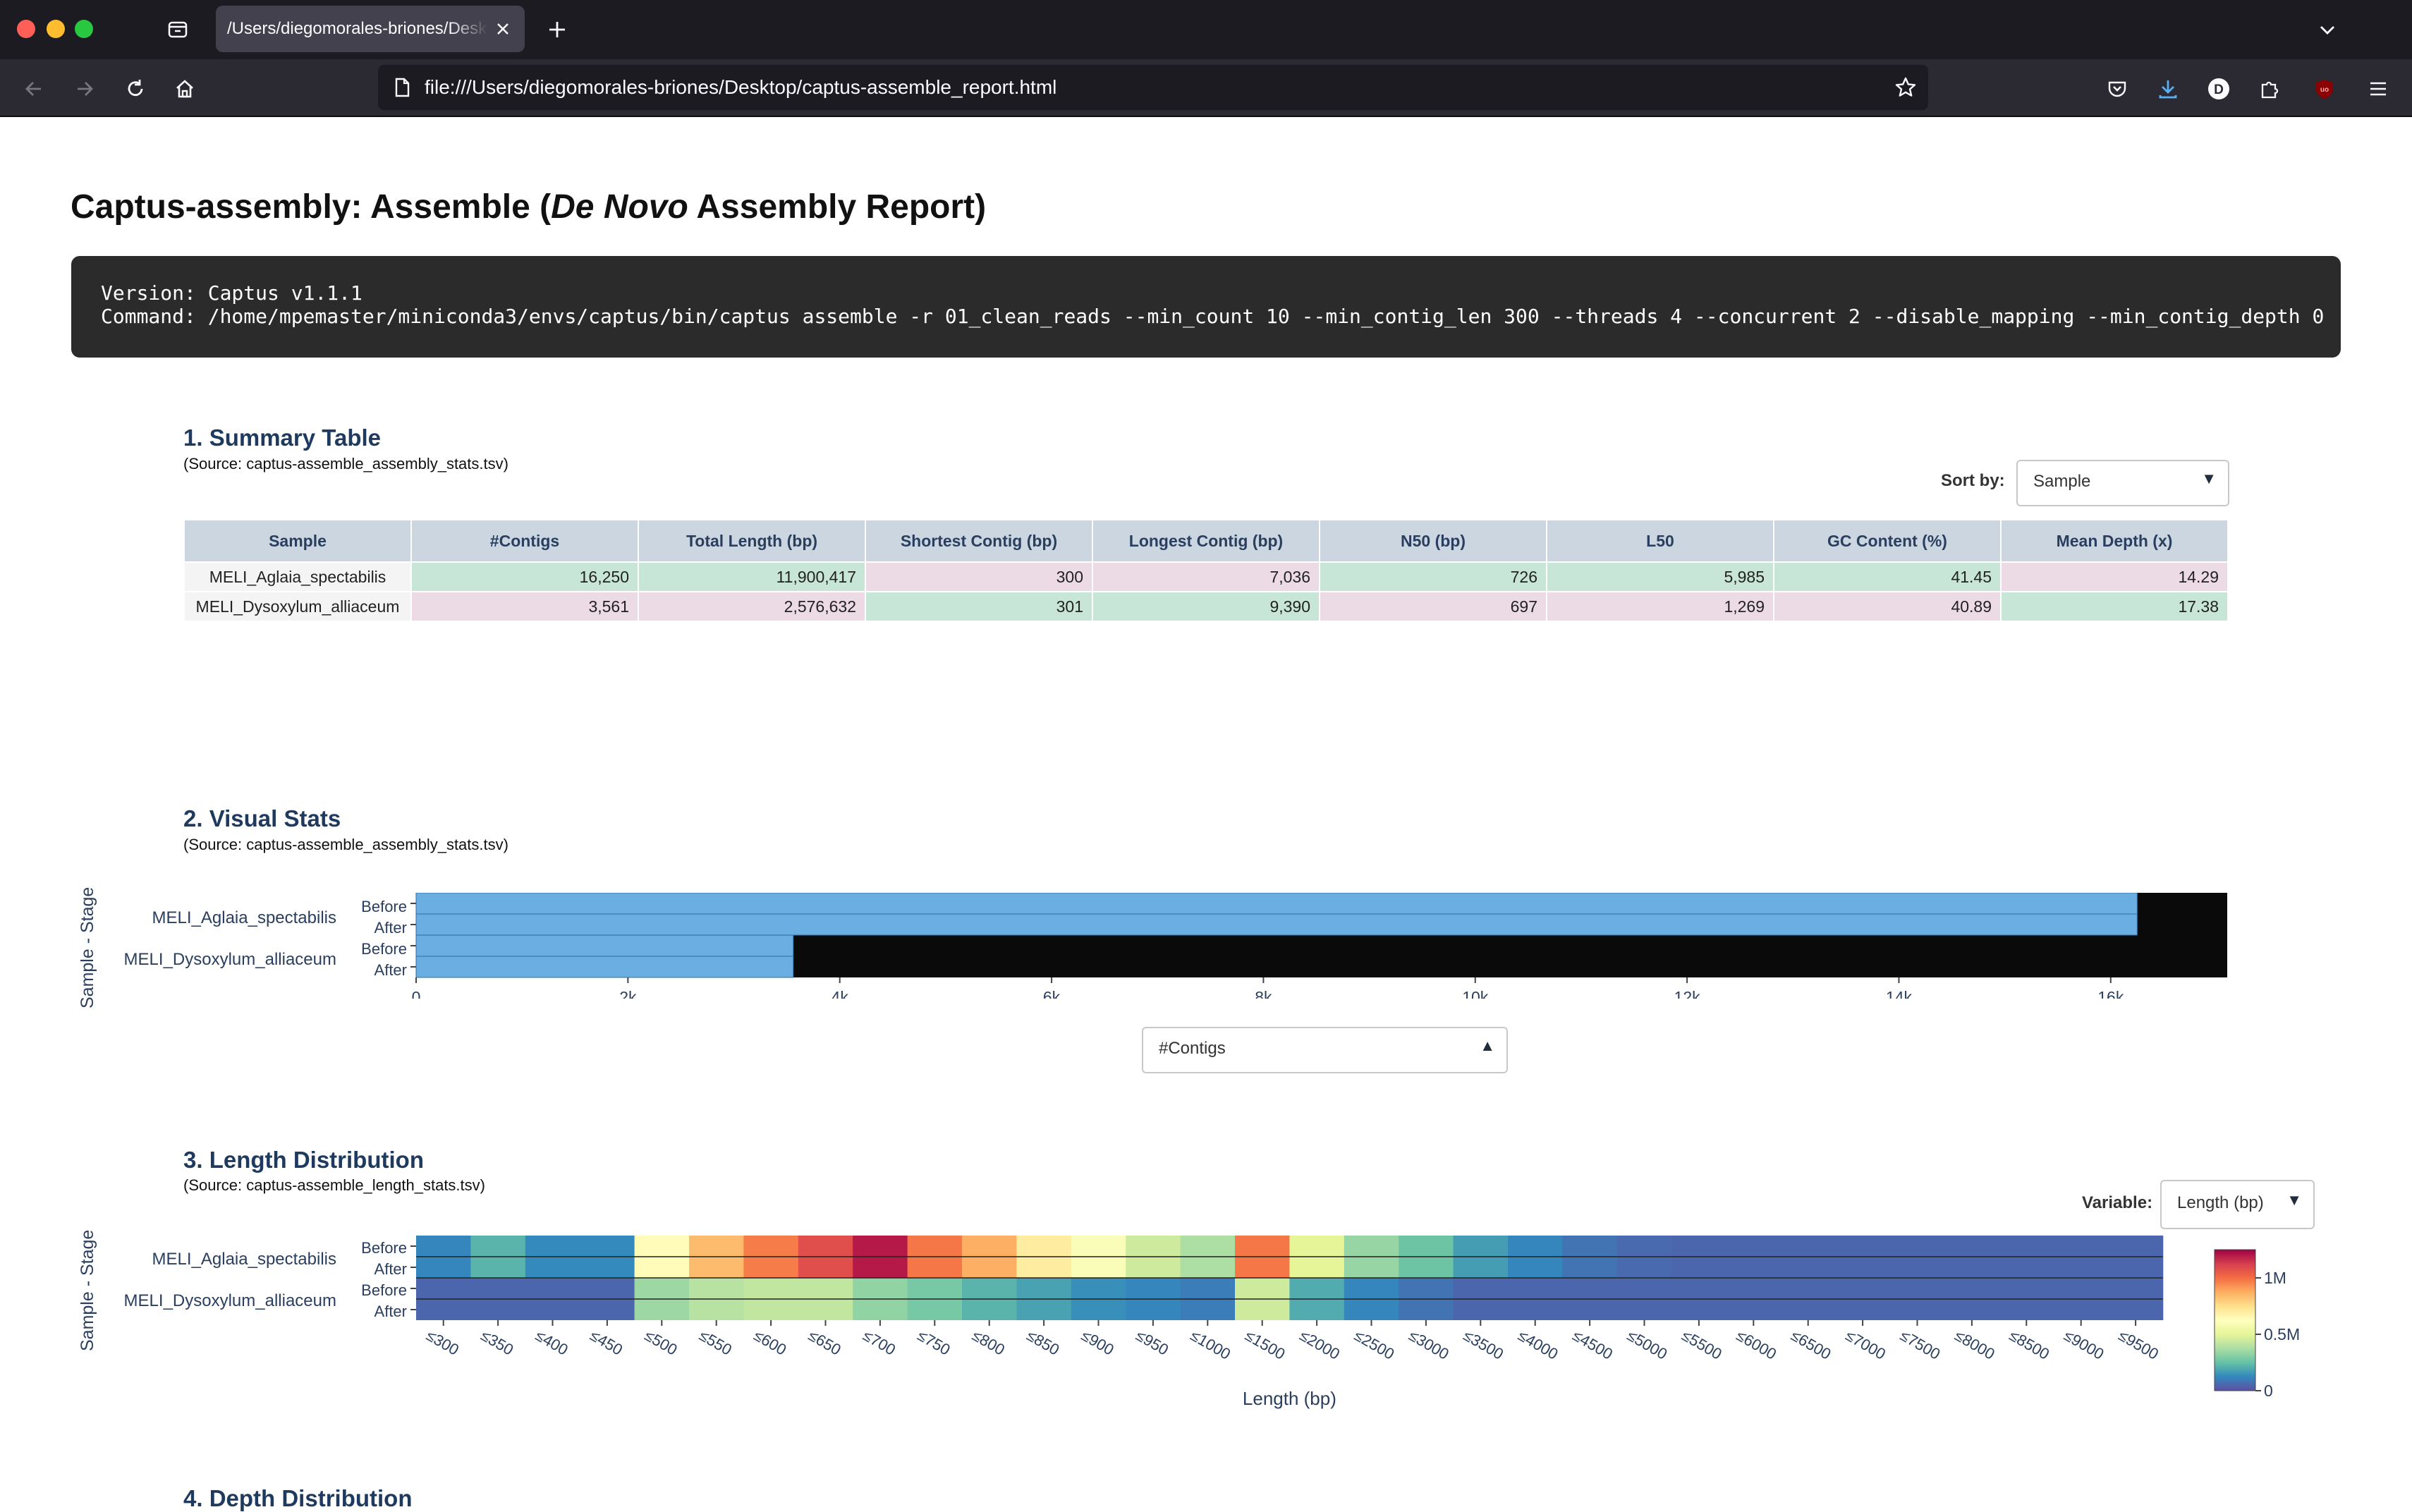 The width and height of the screenshot is (2412, 1512). What do you see at coordinates (2209, 478) in the screenshot?
I see `dropdown-arrow-icon: ▼` at bounding box center [2209, 478].